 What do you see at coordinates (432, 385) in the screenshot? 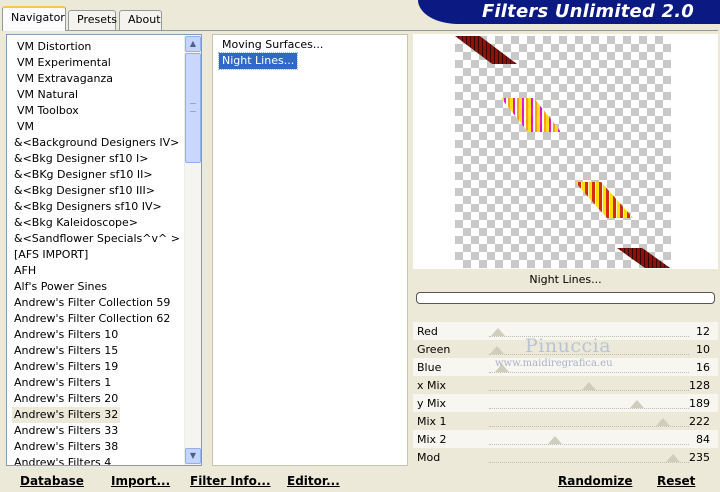
I see `slider-label: x Mix` at bounding box center [432, 385].